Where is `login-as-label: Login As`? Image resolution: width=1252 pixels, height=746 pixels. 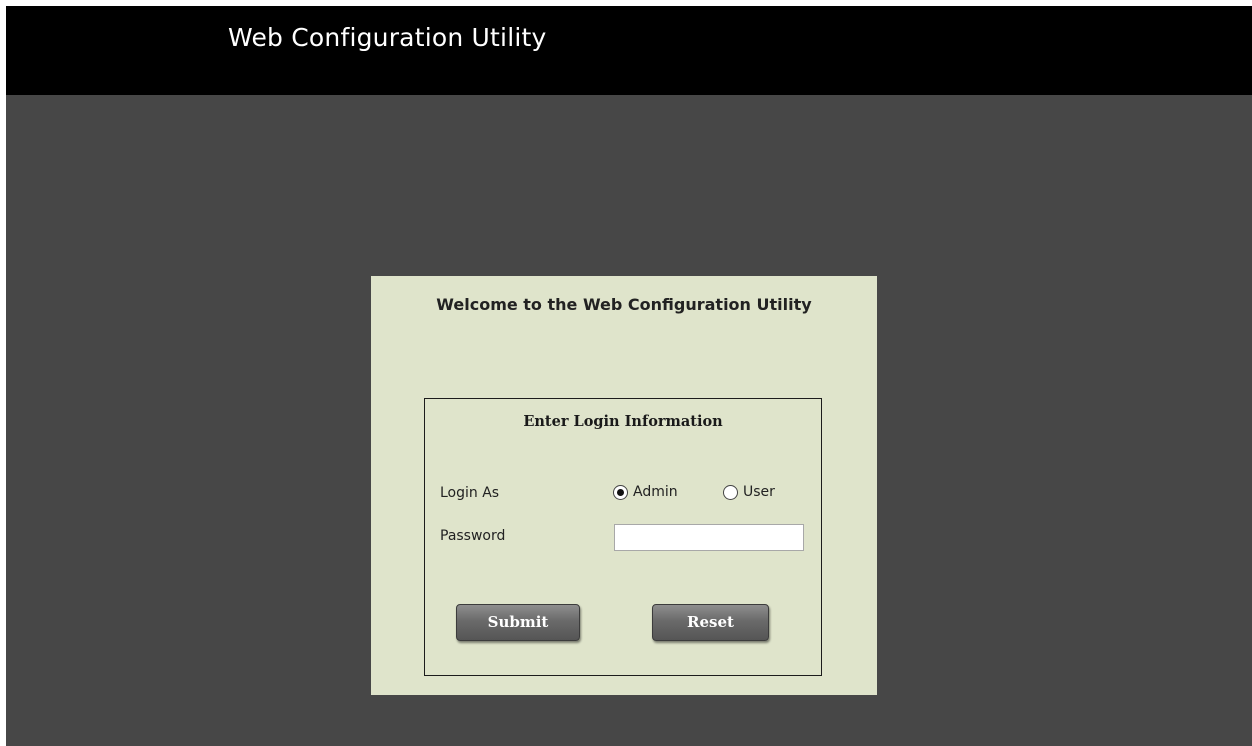
login-as-label: Login As is located at coordinates (470, 493).